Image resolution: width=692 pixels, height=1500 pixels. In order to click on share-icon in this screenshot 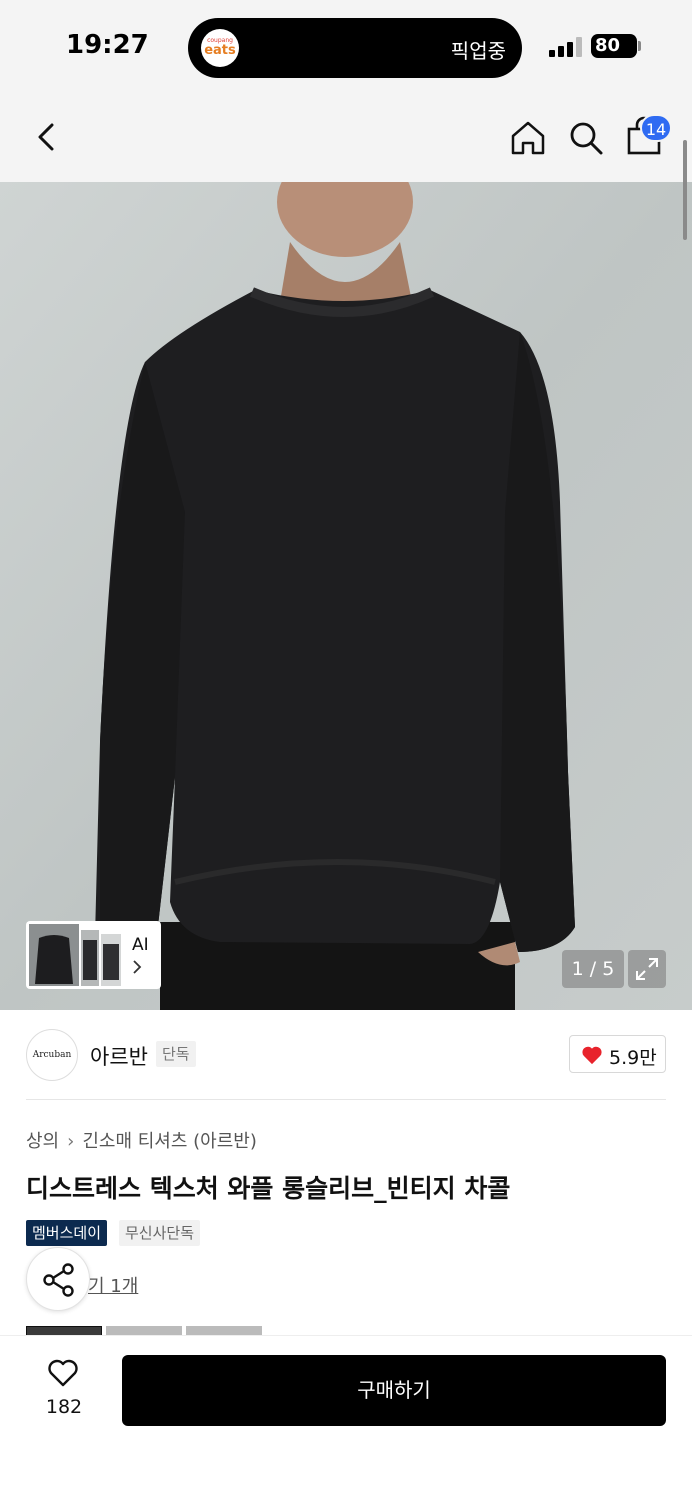, I will do `click(58, 1280)`.